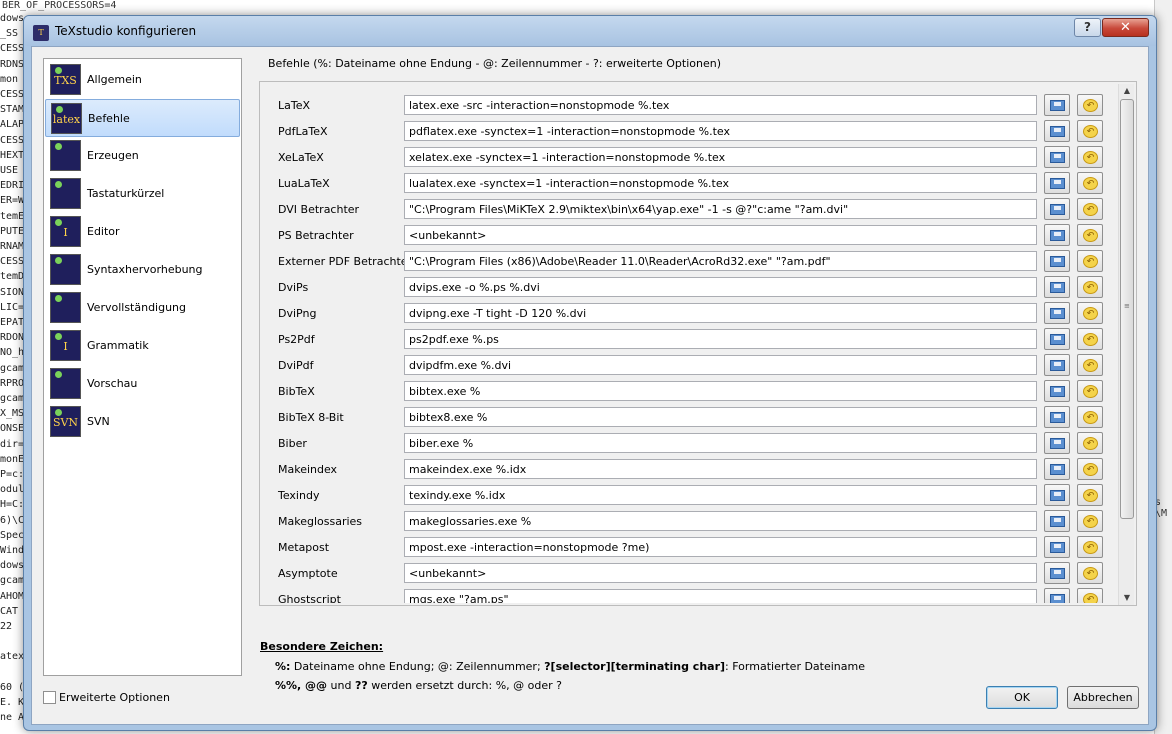 The width and height of the screenshot is (1172, 734). I want to click on lamp-icon, so click(58, 70).